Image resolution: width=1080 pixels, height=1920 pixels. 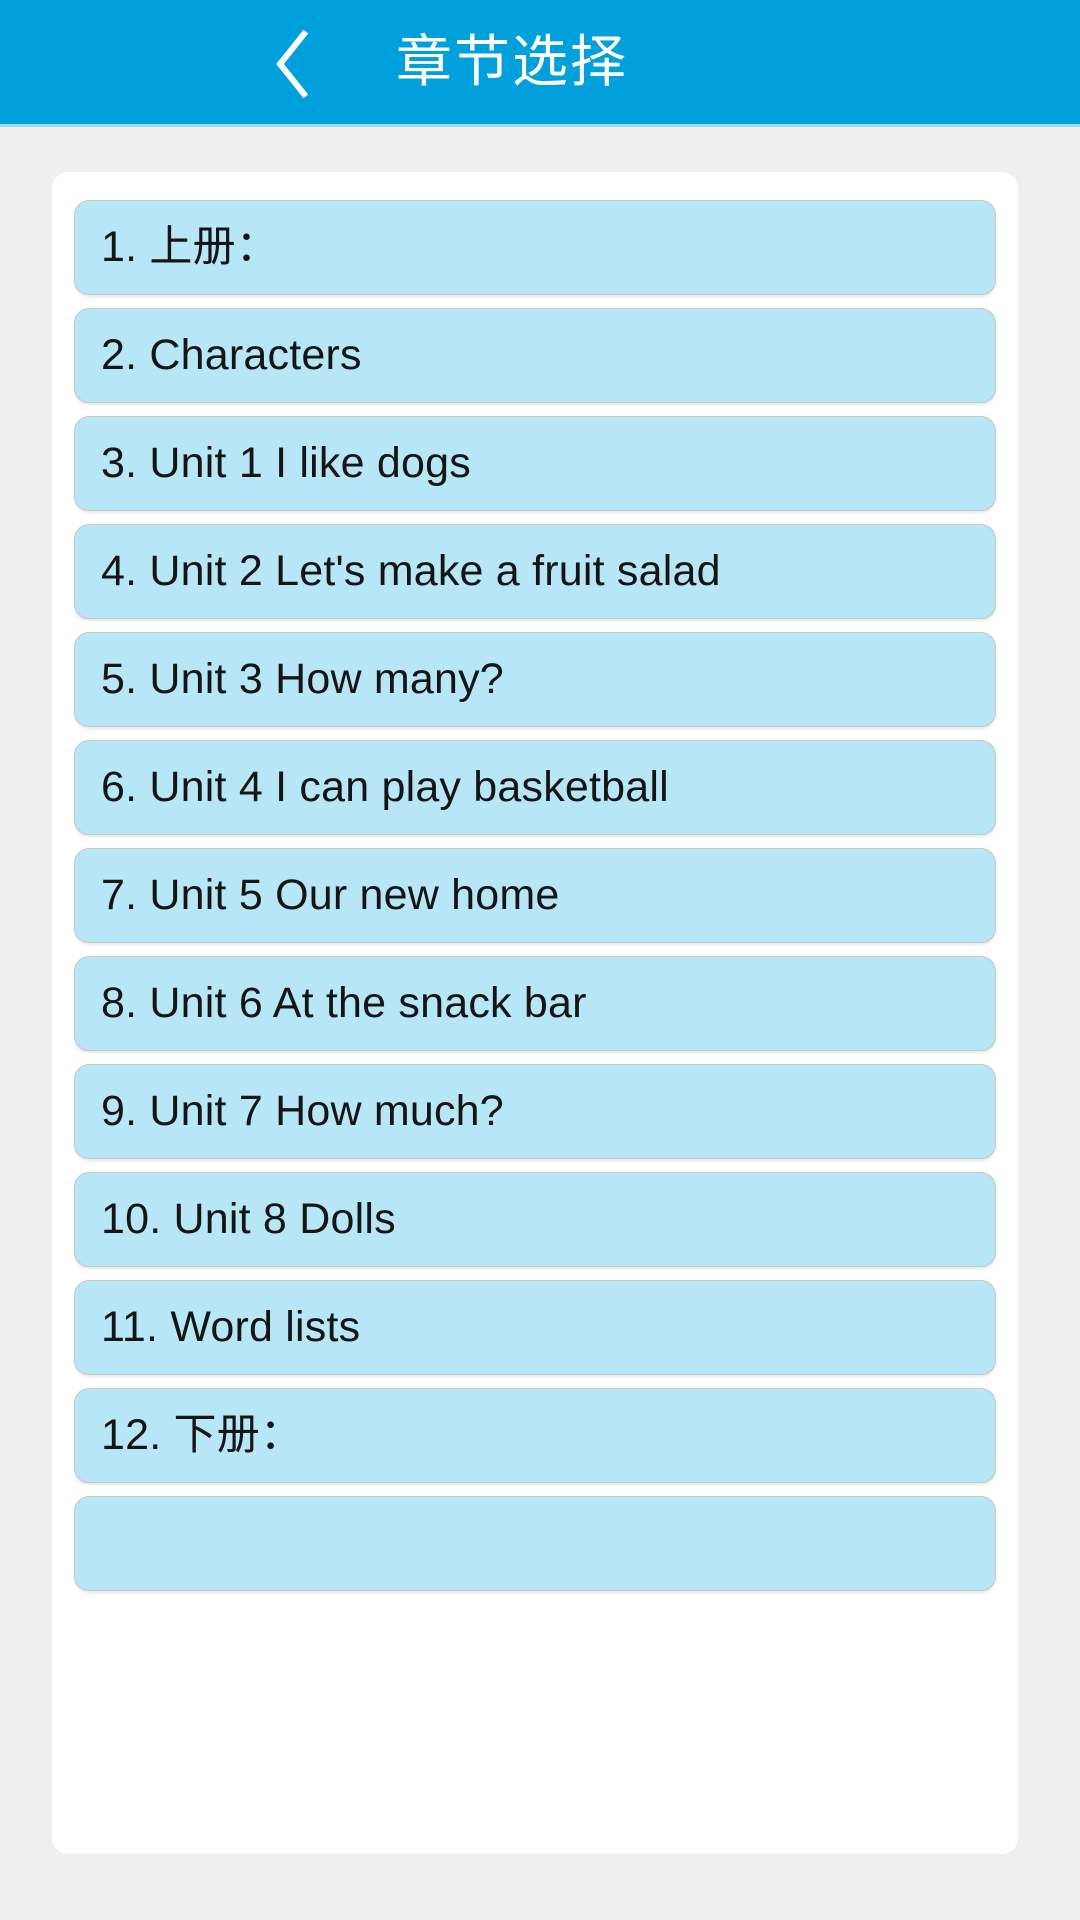 What do you see at coordinates (535, 1111) in the screenshot?
I see `chapter-list-item: 9. Unit 7 How much?` at bounding box center [535, 1111].